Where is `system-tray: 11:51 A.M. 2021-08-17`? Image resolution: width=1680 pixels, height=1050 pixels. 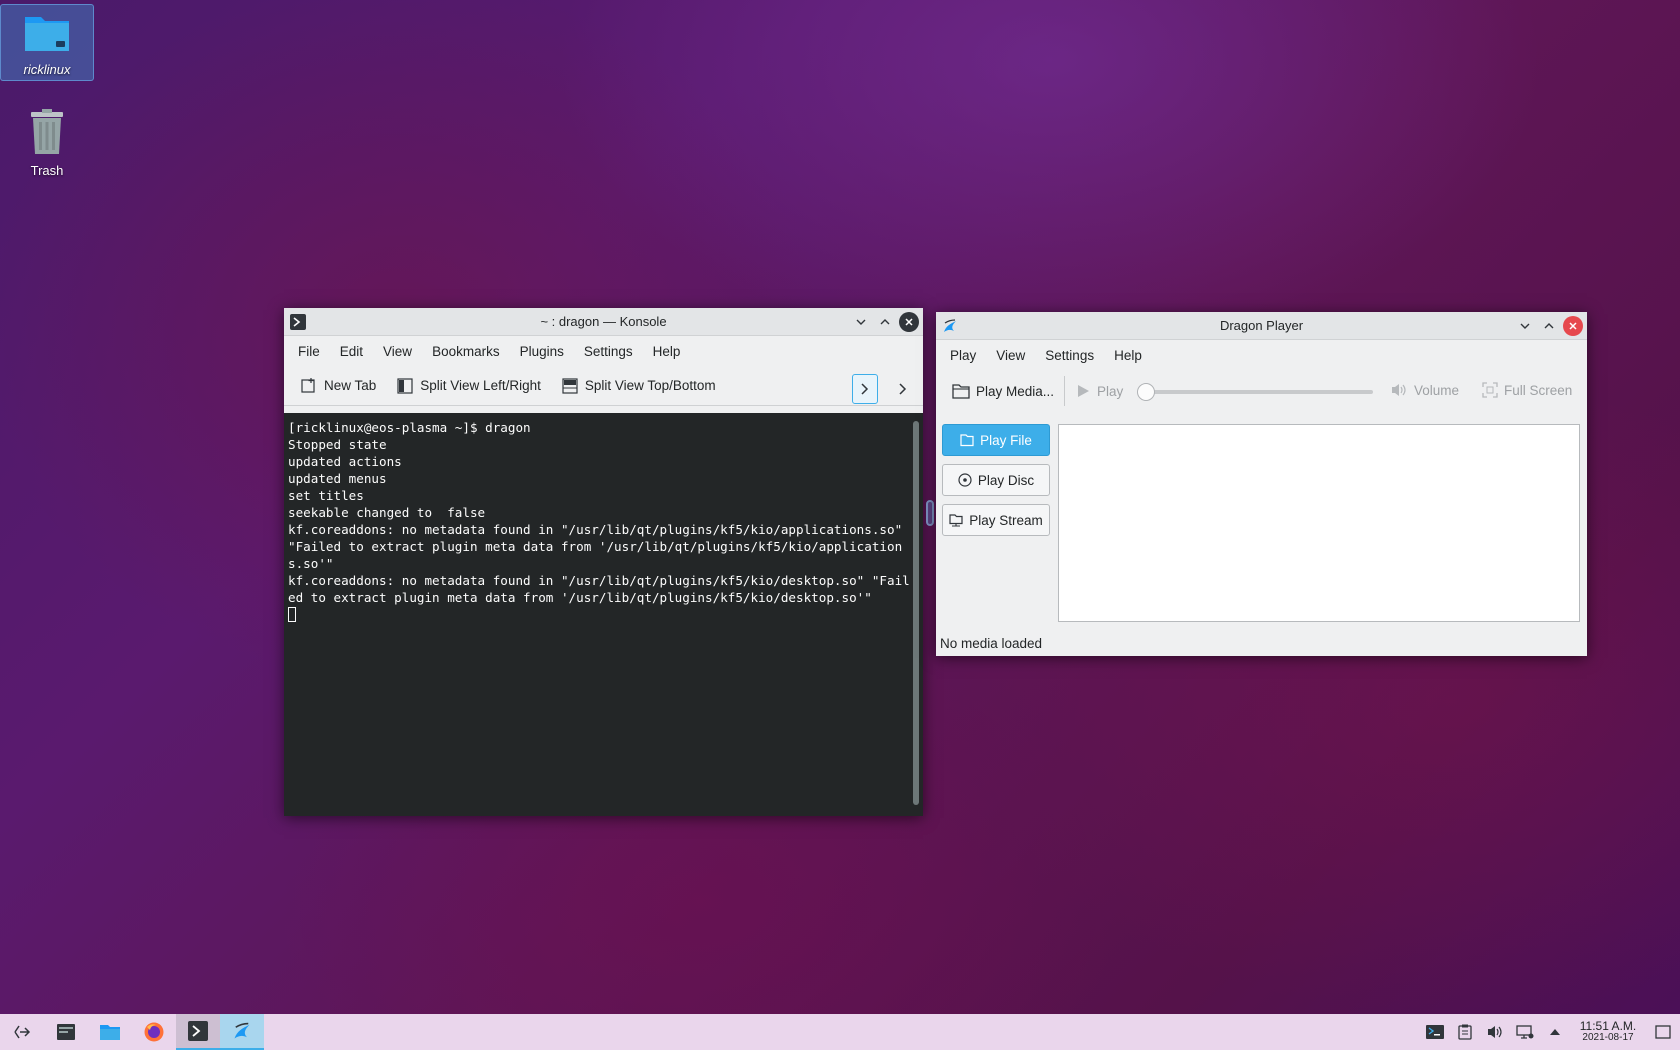
system-tray: 11:51 A.M. 2021-08-17 is located at coordinates (1550, 1032).